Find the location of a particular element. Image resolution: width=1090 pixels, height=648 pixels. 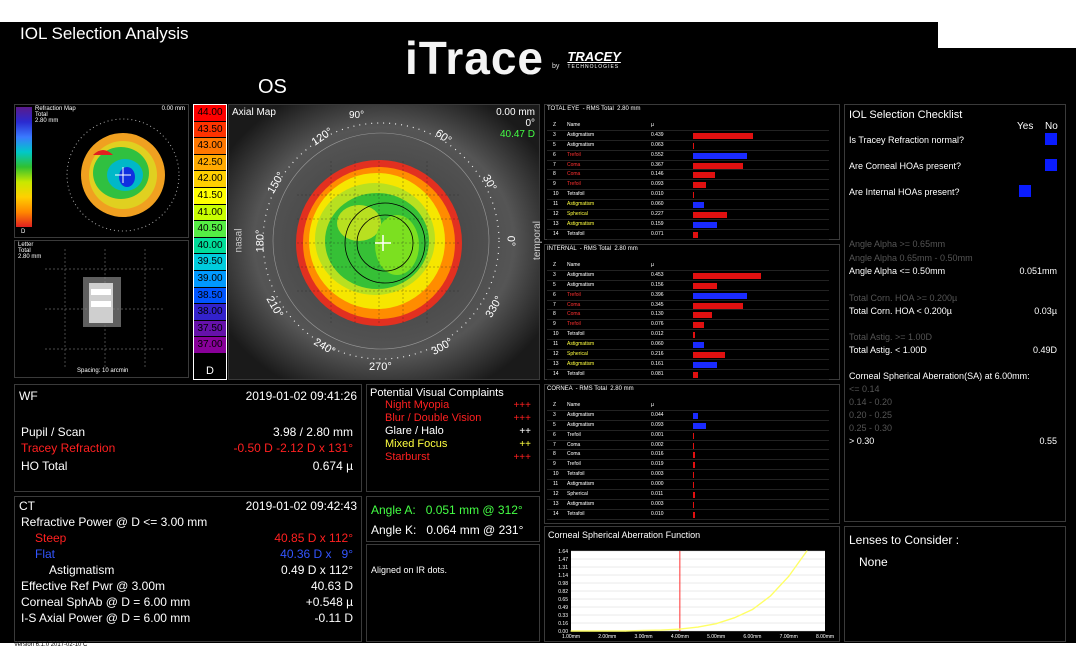

zernike-header-cell: Name is located at coordinates (574, 265).